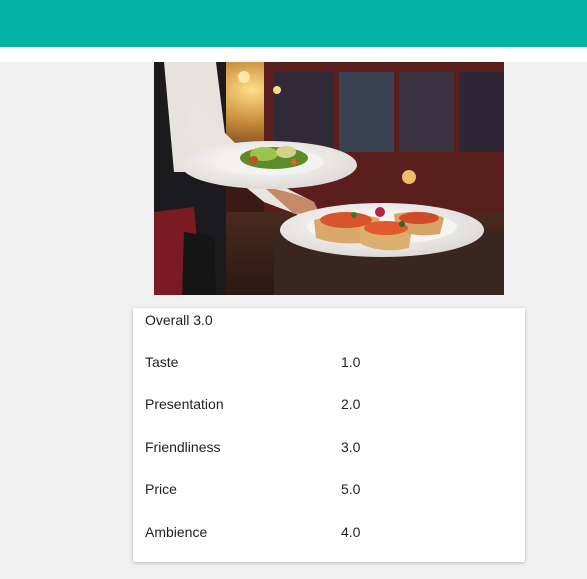 Image resolution: width=587 pixels, height=579 pixels. What do you see at coordinates (330, 534) in the screenshot?
I see `rating-row-ambience: Ambience 4.0` at bounding box center [330, 534].